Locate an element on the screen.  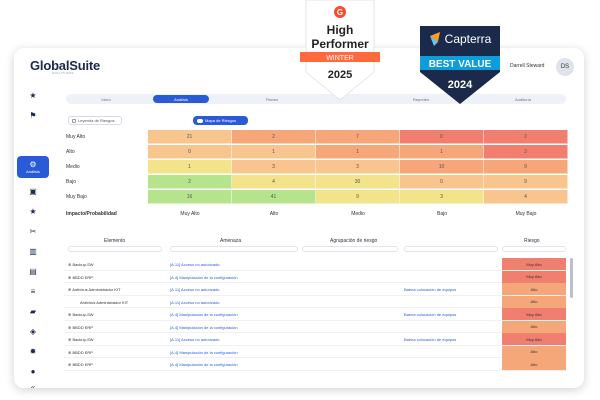
heatmap-axis-label: Impacto/Probabilidad is located at coordinates (91, 214).